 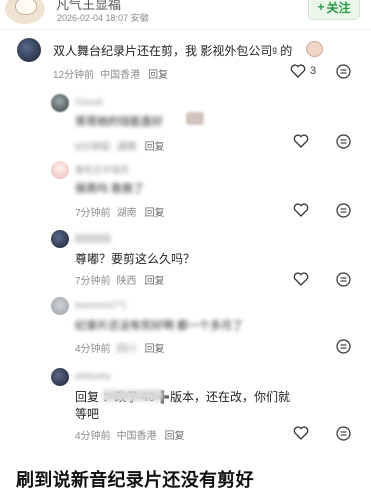 What do you see at coordinates (25, 12) in the screenshot?
I see `author-avatar` at bounding box center [25, 12].